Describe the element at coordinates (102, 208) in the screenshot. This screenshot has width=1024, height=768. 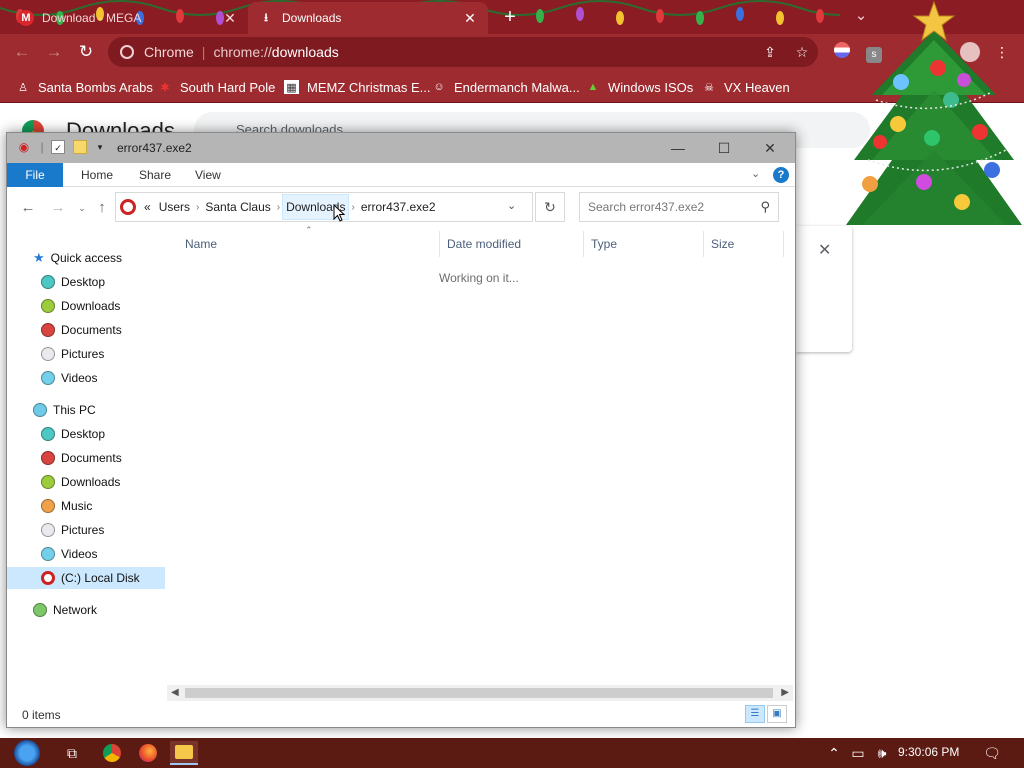
I see `up-arrow-icon: ↑` at that location.